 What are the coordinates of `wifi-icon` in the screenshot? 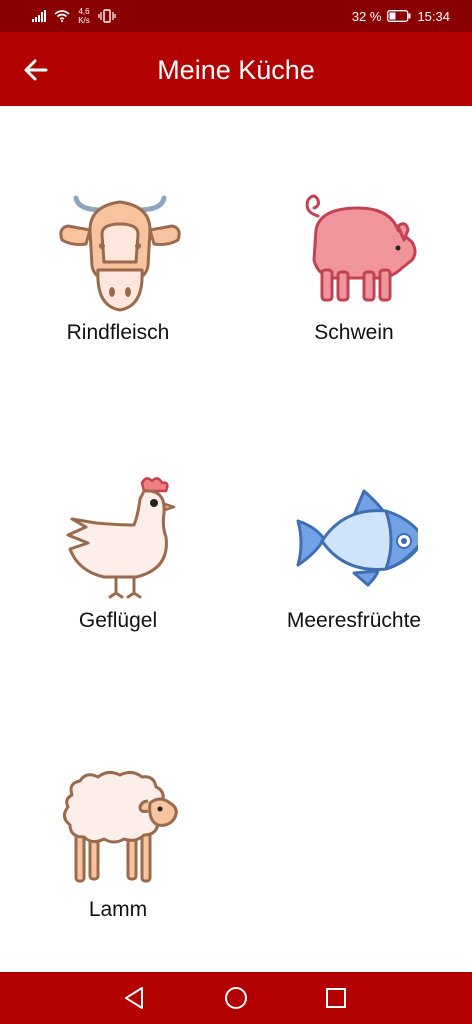 It's located at (62, 16).